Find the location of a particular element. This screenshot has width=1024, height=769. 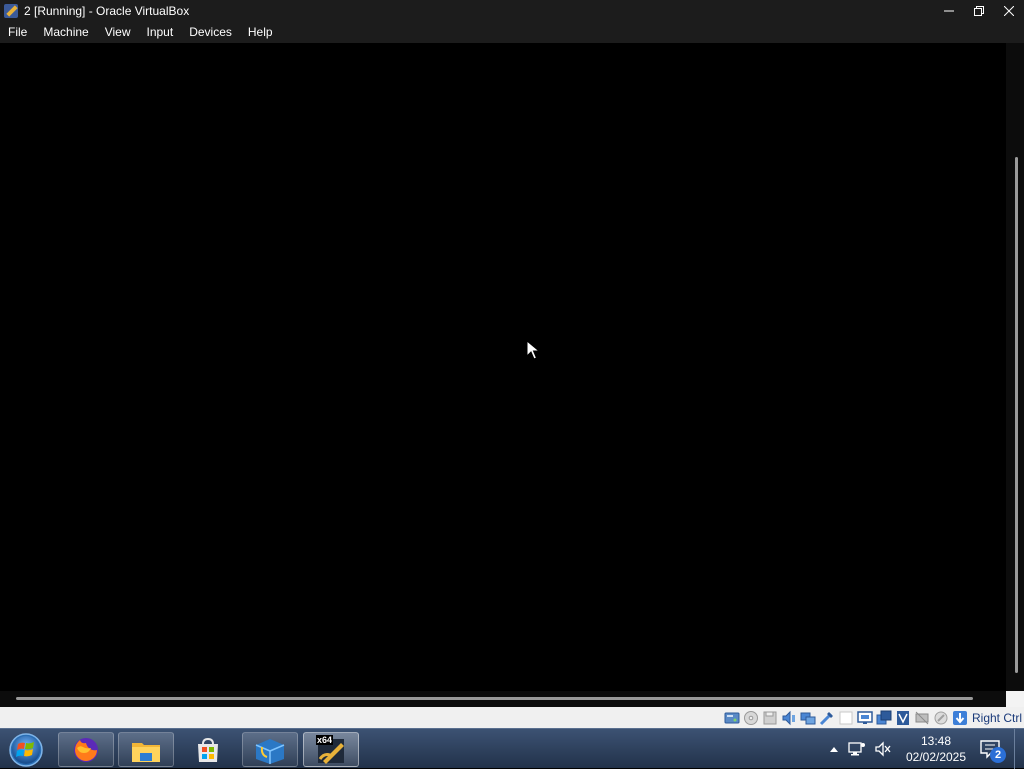

menu-bar: File Machine View Input Devices Help is located at coordinates (512, 32).